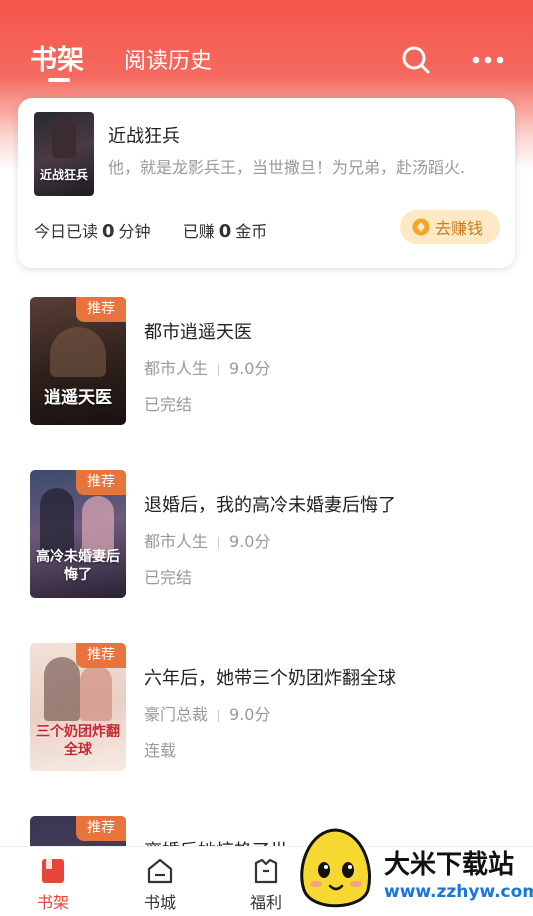  Describe the element at coordinates (59, 80) in the screenshot. I see `tab-active-indicator` at that location.